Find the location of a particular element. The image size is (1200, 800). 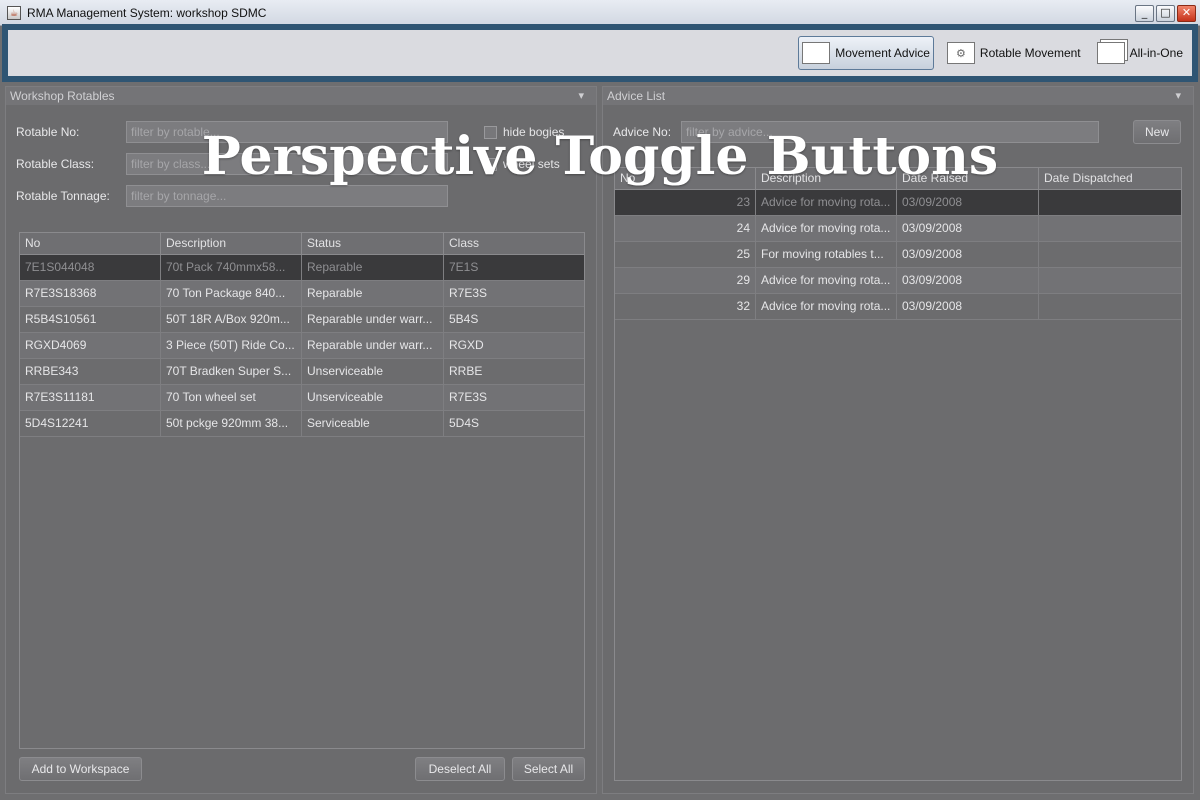

table-cell: 70 Ton wheel set is located at coordinates (231, 397).